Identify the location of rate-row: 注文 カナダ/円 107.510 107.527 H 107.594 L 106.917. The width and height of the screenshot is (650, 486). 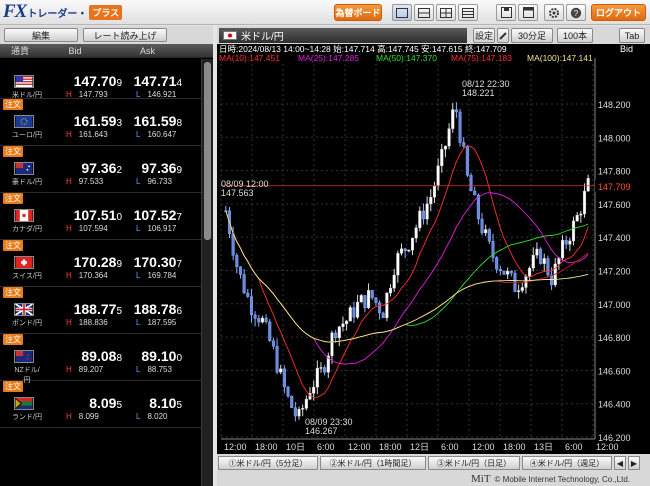
(100, 216).